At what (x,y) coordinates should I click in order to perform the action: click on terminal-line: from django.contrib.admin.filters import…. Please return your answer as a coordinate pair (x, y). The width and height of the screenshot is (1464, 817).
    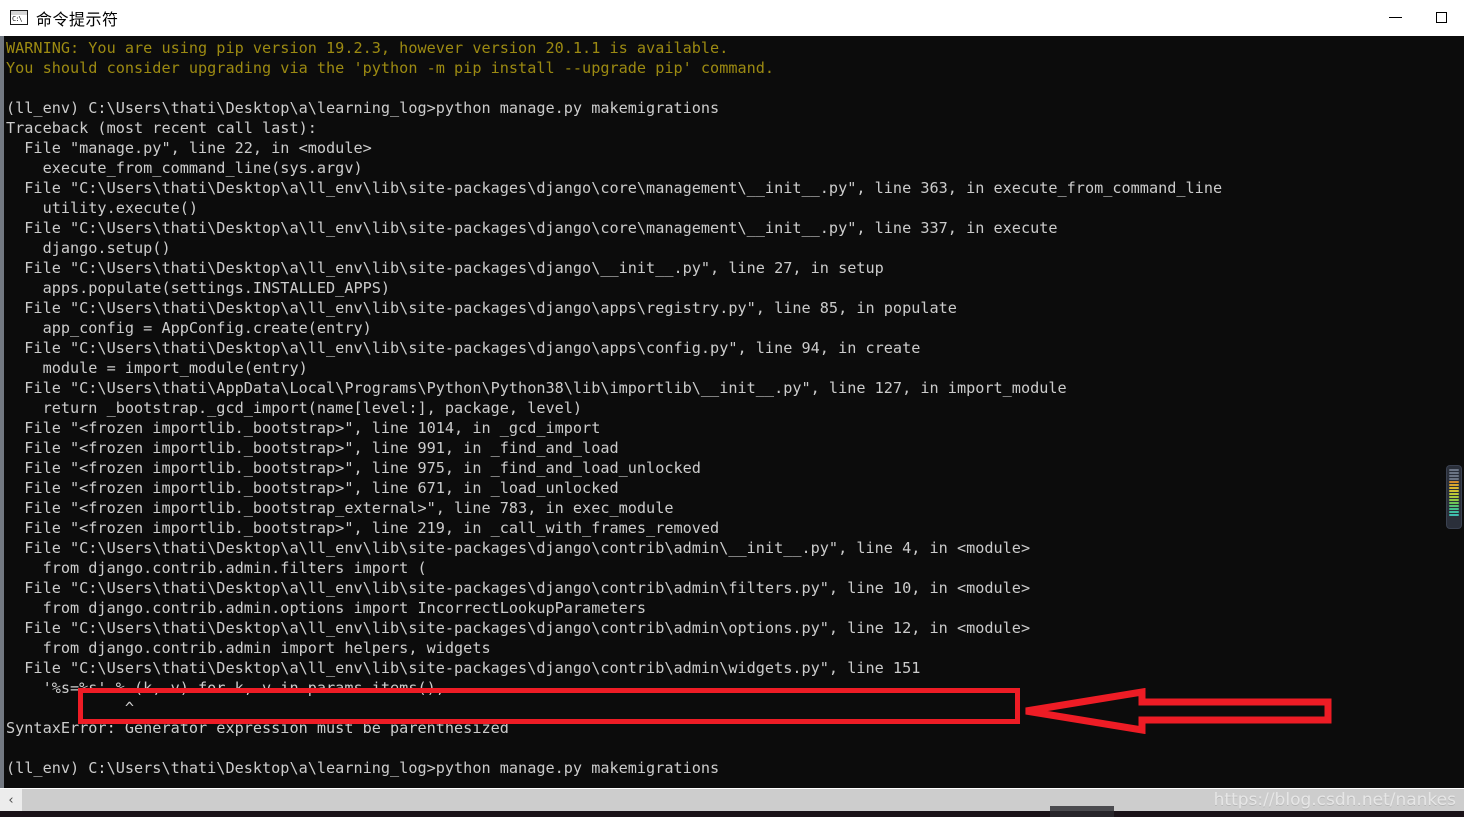
    Looking at the image, I should click on (216, 568).